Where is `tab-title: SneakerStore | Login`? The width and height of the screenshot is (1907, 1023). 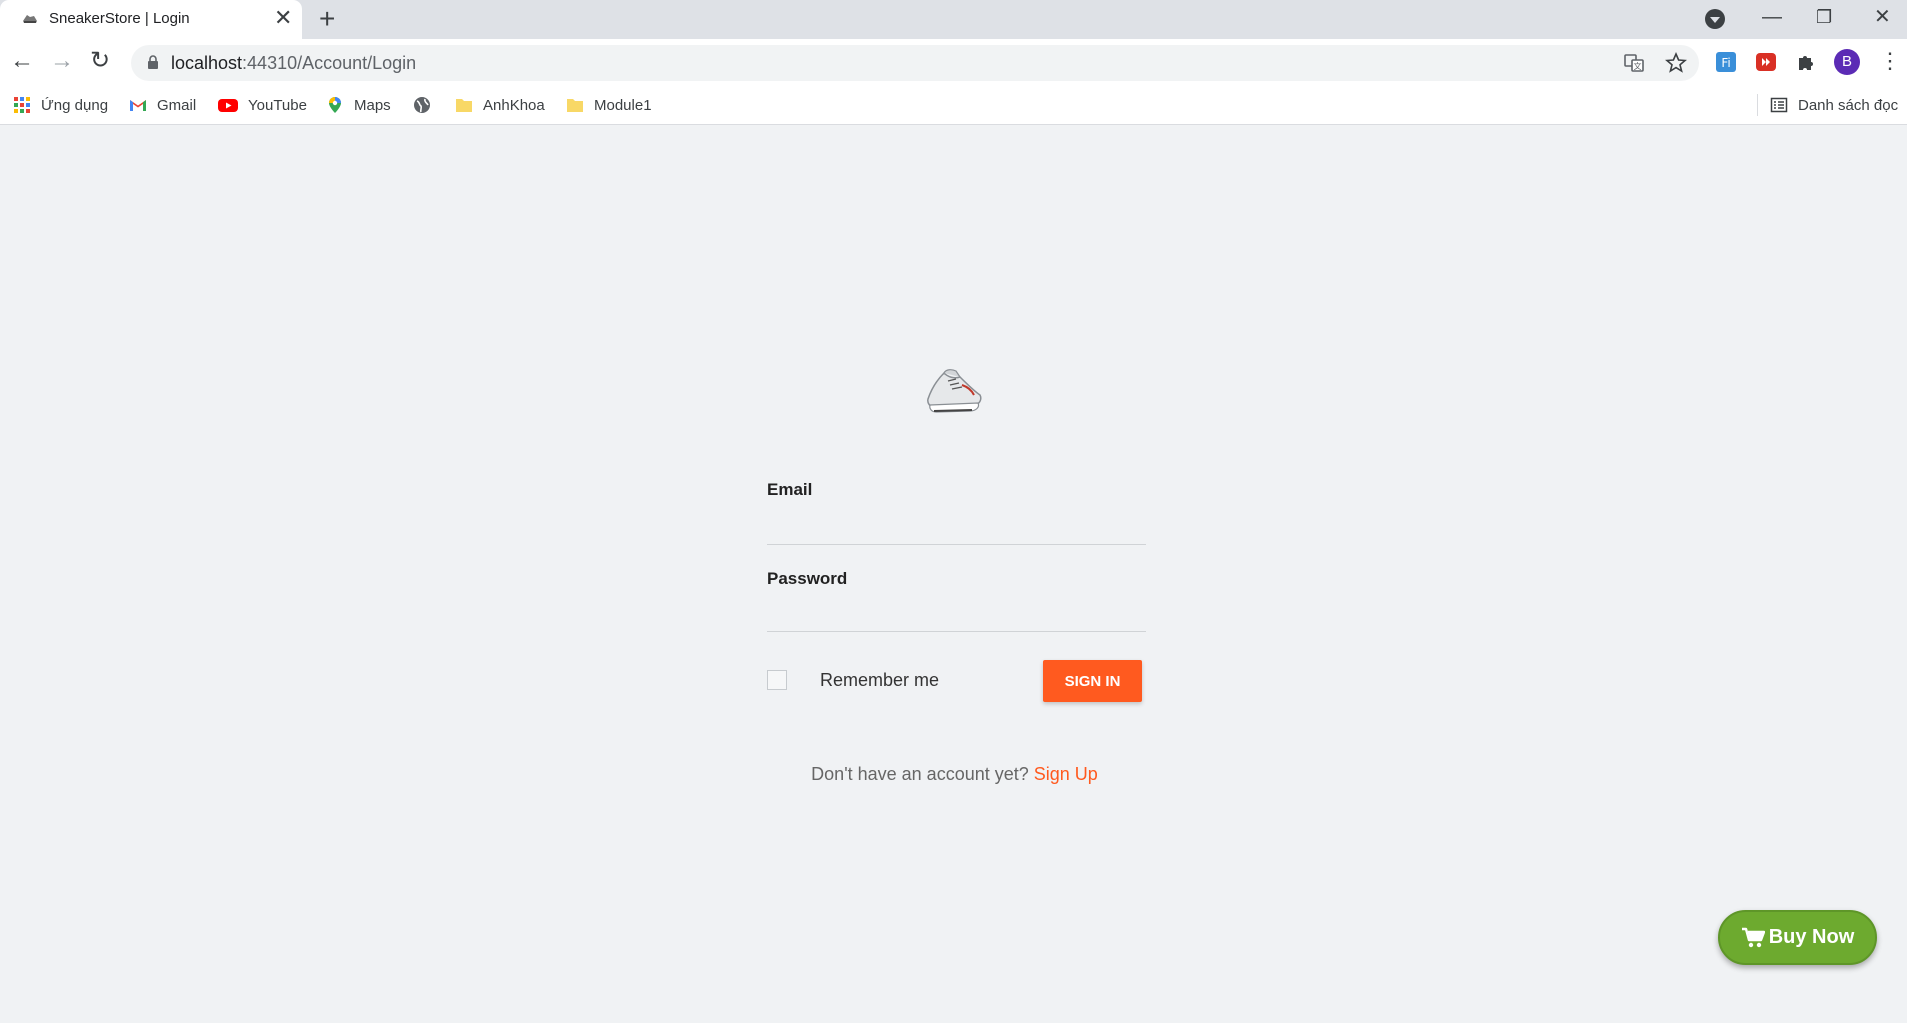 tab-title: SneakerStore | Login is located at coordinates (119, 18).